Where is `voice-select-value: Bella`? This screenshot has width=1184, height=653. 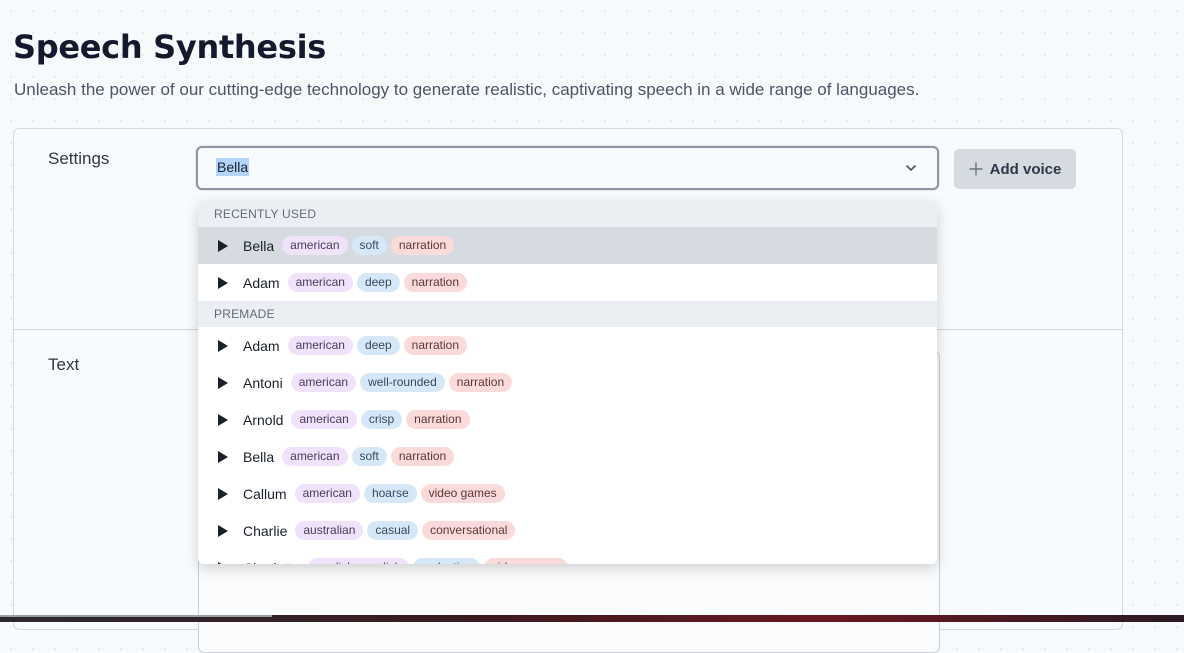 voice-select-value: Bella is located at coordinates (233, 167).